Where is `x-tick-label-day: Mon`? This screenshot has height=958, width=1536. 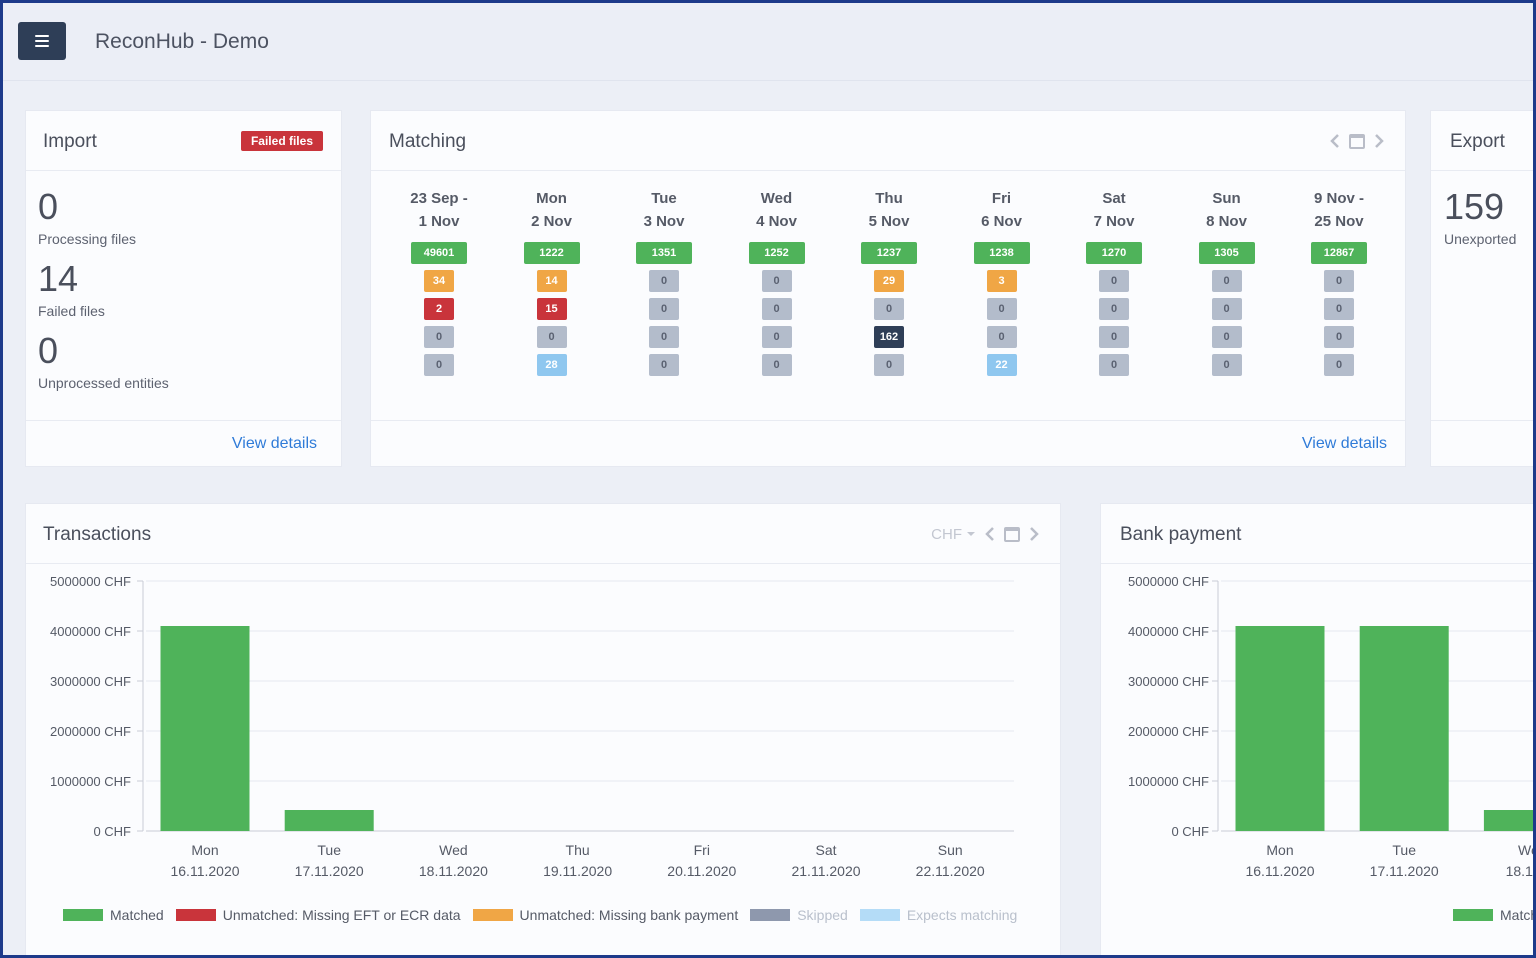
x-tick-label-day: Mon is located at coordinates (204, 850).